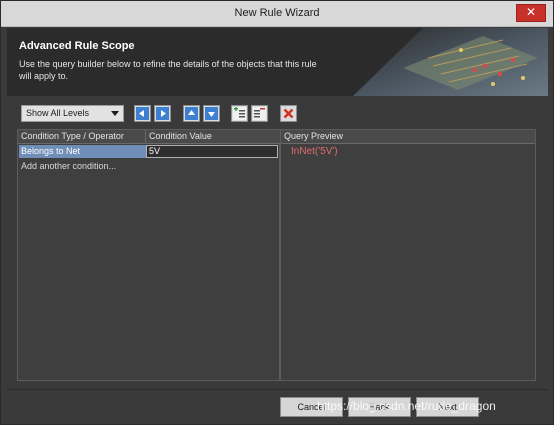 This screenshot has height=425, width=554. I want to click on chevron-down-icon, so click(115, 113).